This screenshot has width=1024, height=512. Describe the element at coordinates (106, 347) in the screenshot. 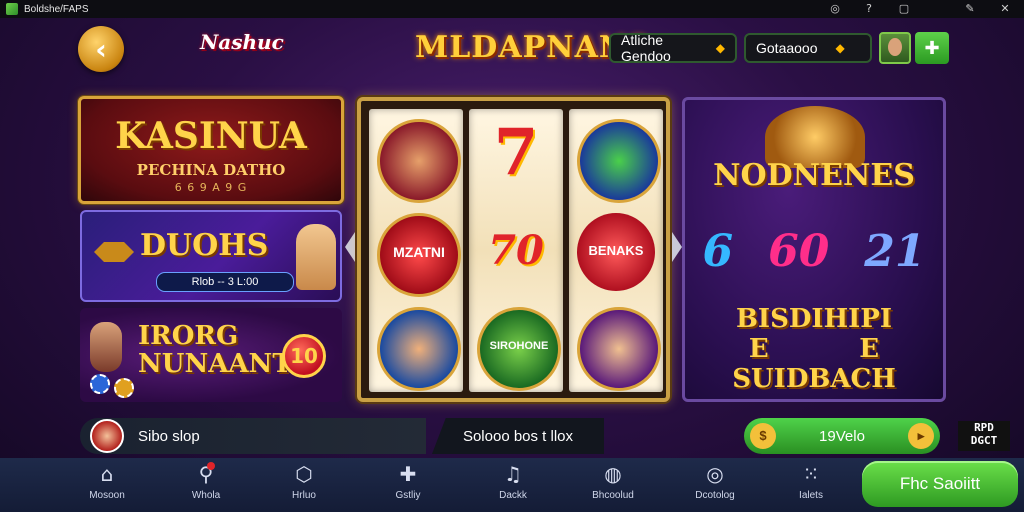

I see `character-image` at that location.